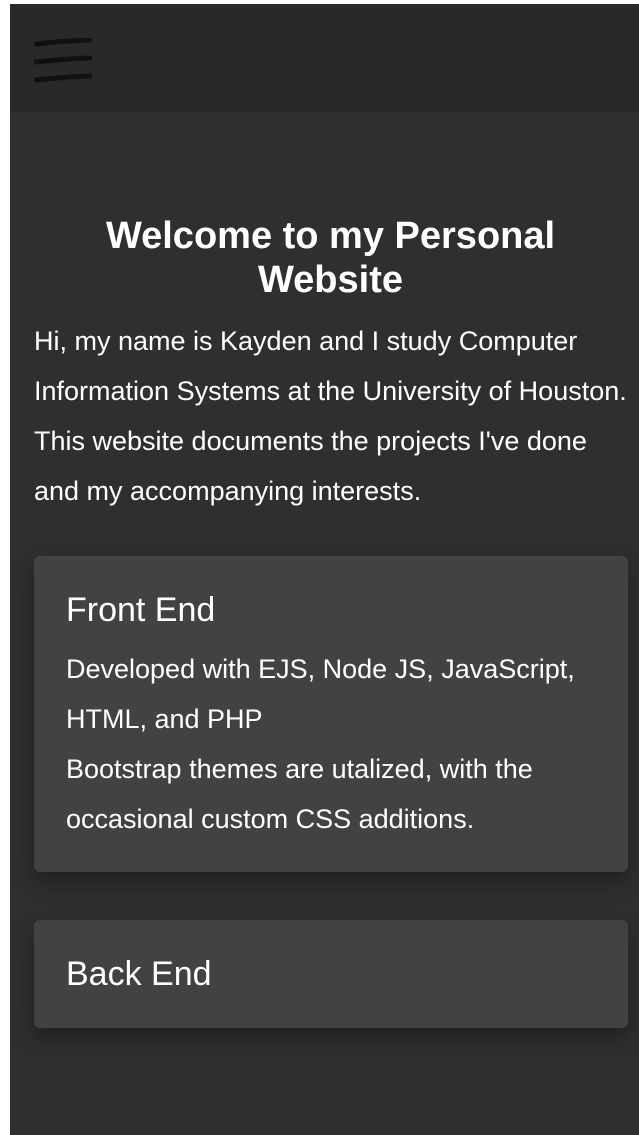 This screenshot has width=639, height=1135. I want to click on card-title: Back End, so click(139, 974).